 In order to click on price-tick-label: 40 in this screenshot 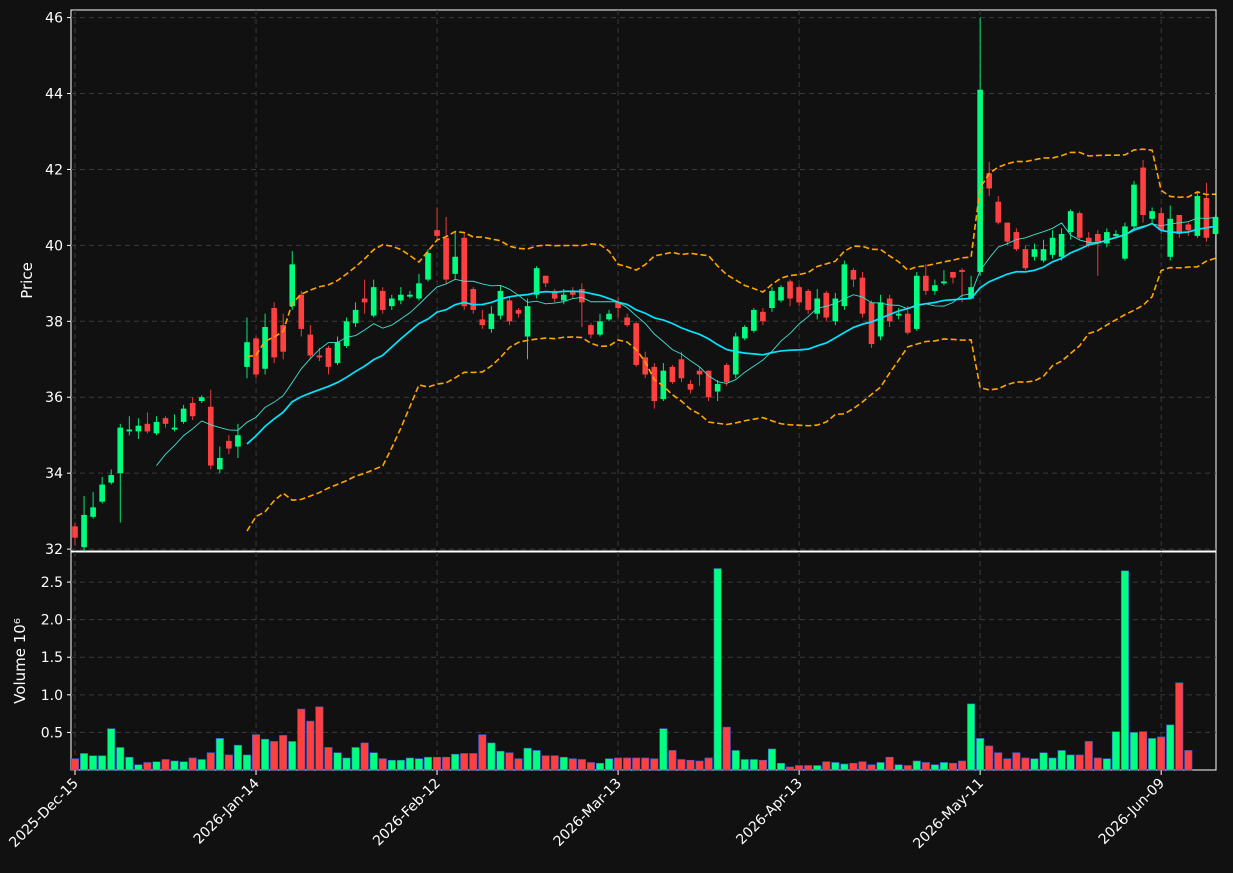, I will do `click(54, 246)`.